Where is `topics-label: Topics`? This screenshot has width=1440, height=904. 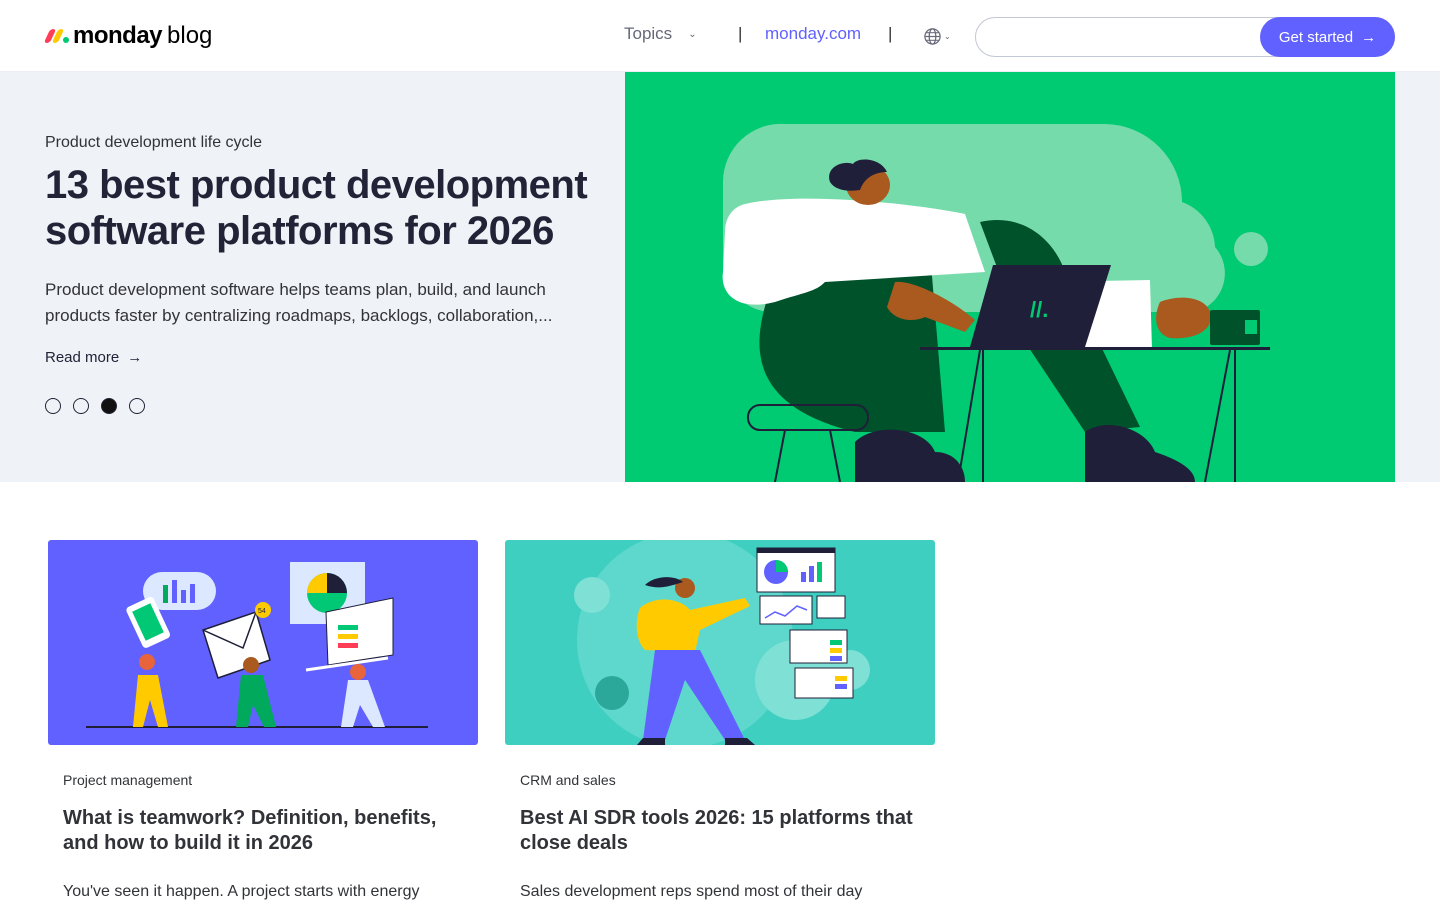
topics-label: Topics is located at coordinates (648, 33).